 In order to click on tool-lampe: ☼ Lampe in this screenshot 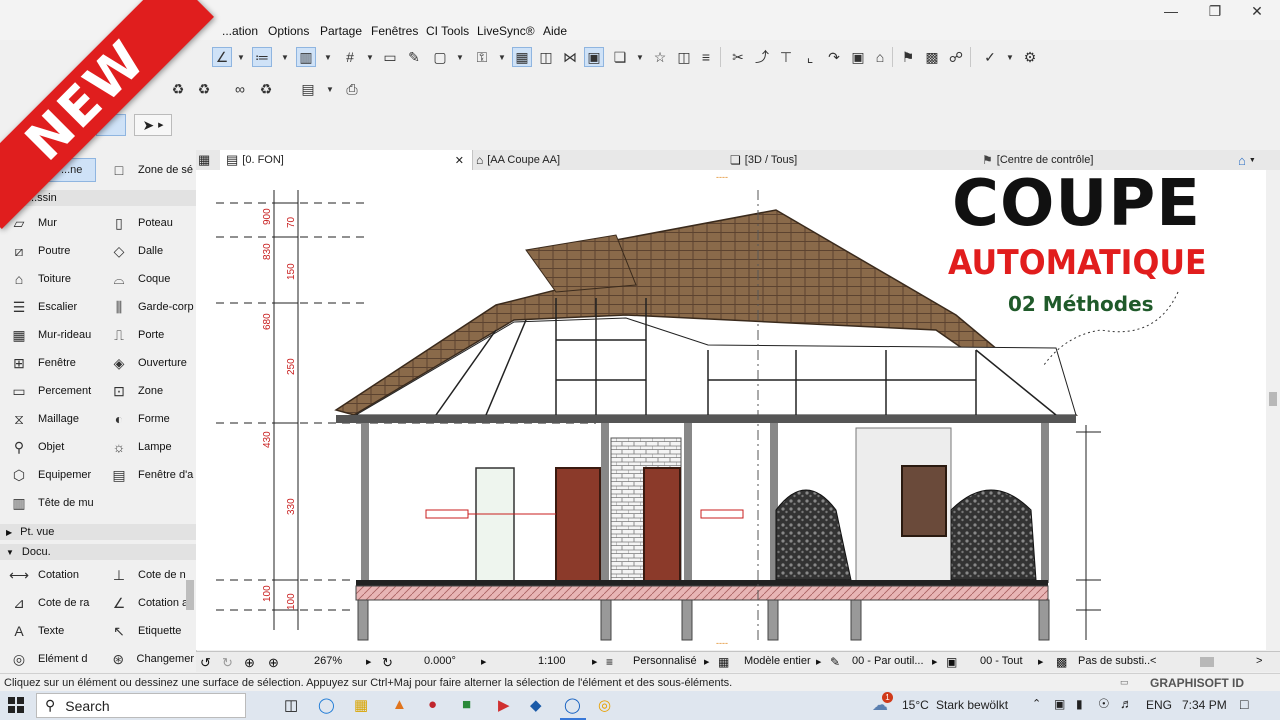, I will do `click(151, 447)`.